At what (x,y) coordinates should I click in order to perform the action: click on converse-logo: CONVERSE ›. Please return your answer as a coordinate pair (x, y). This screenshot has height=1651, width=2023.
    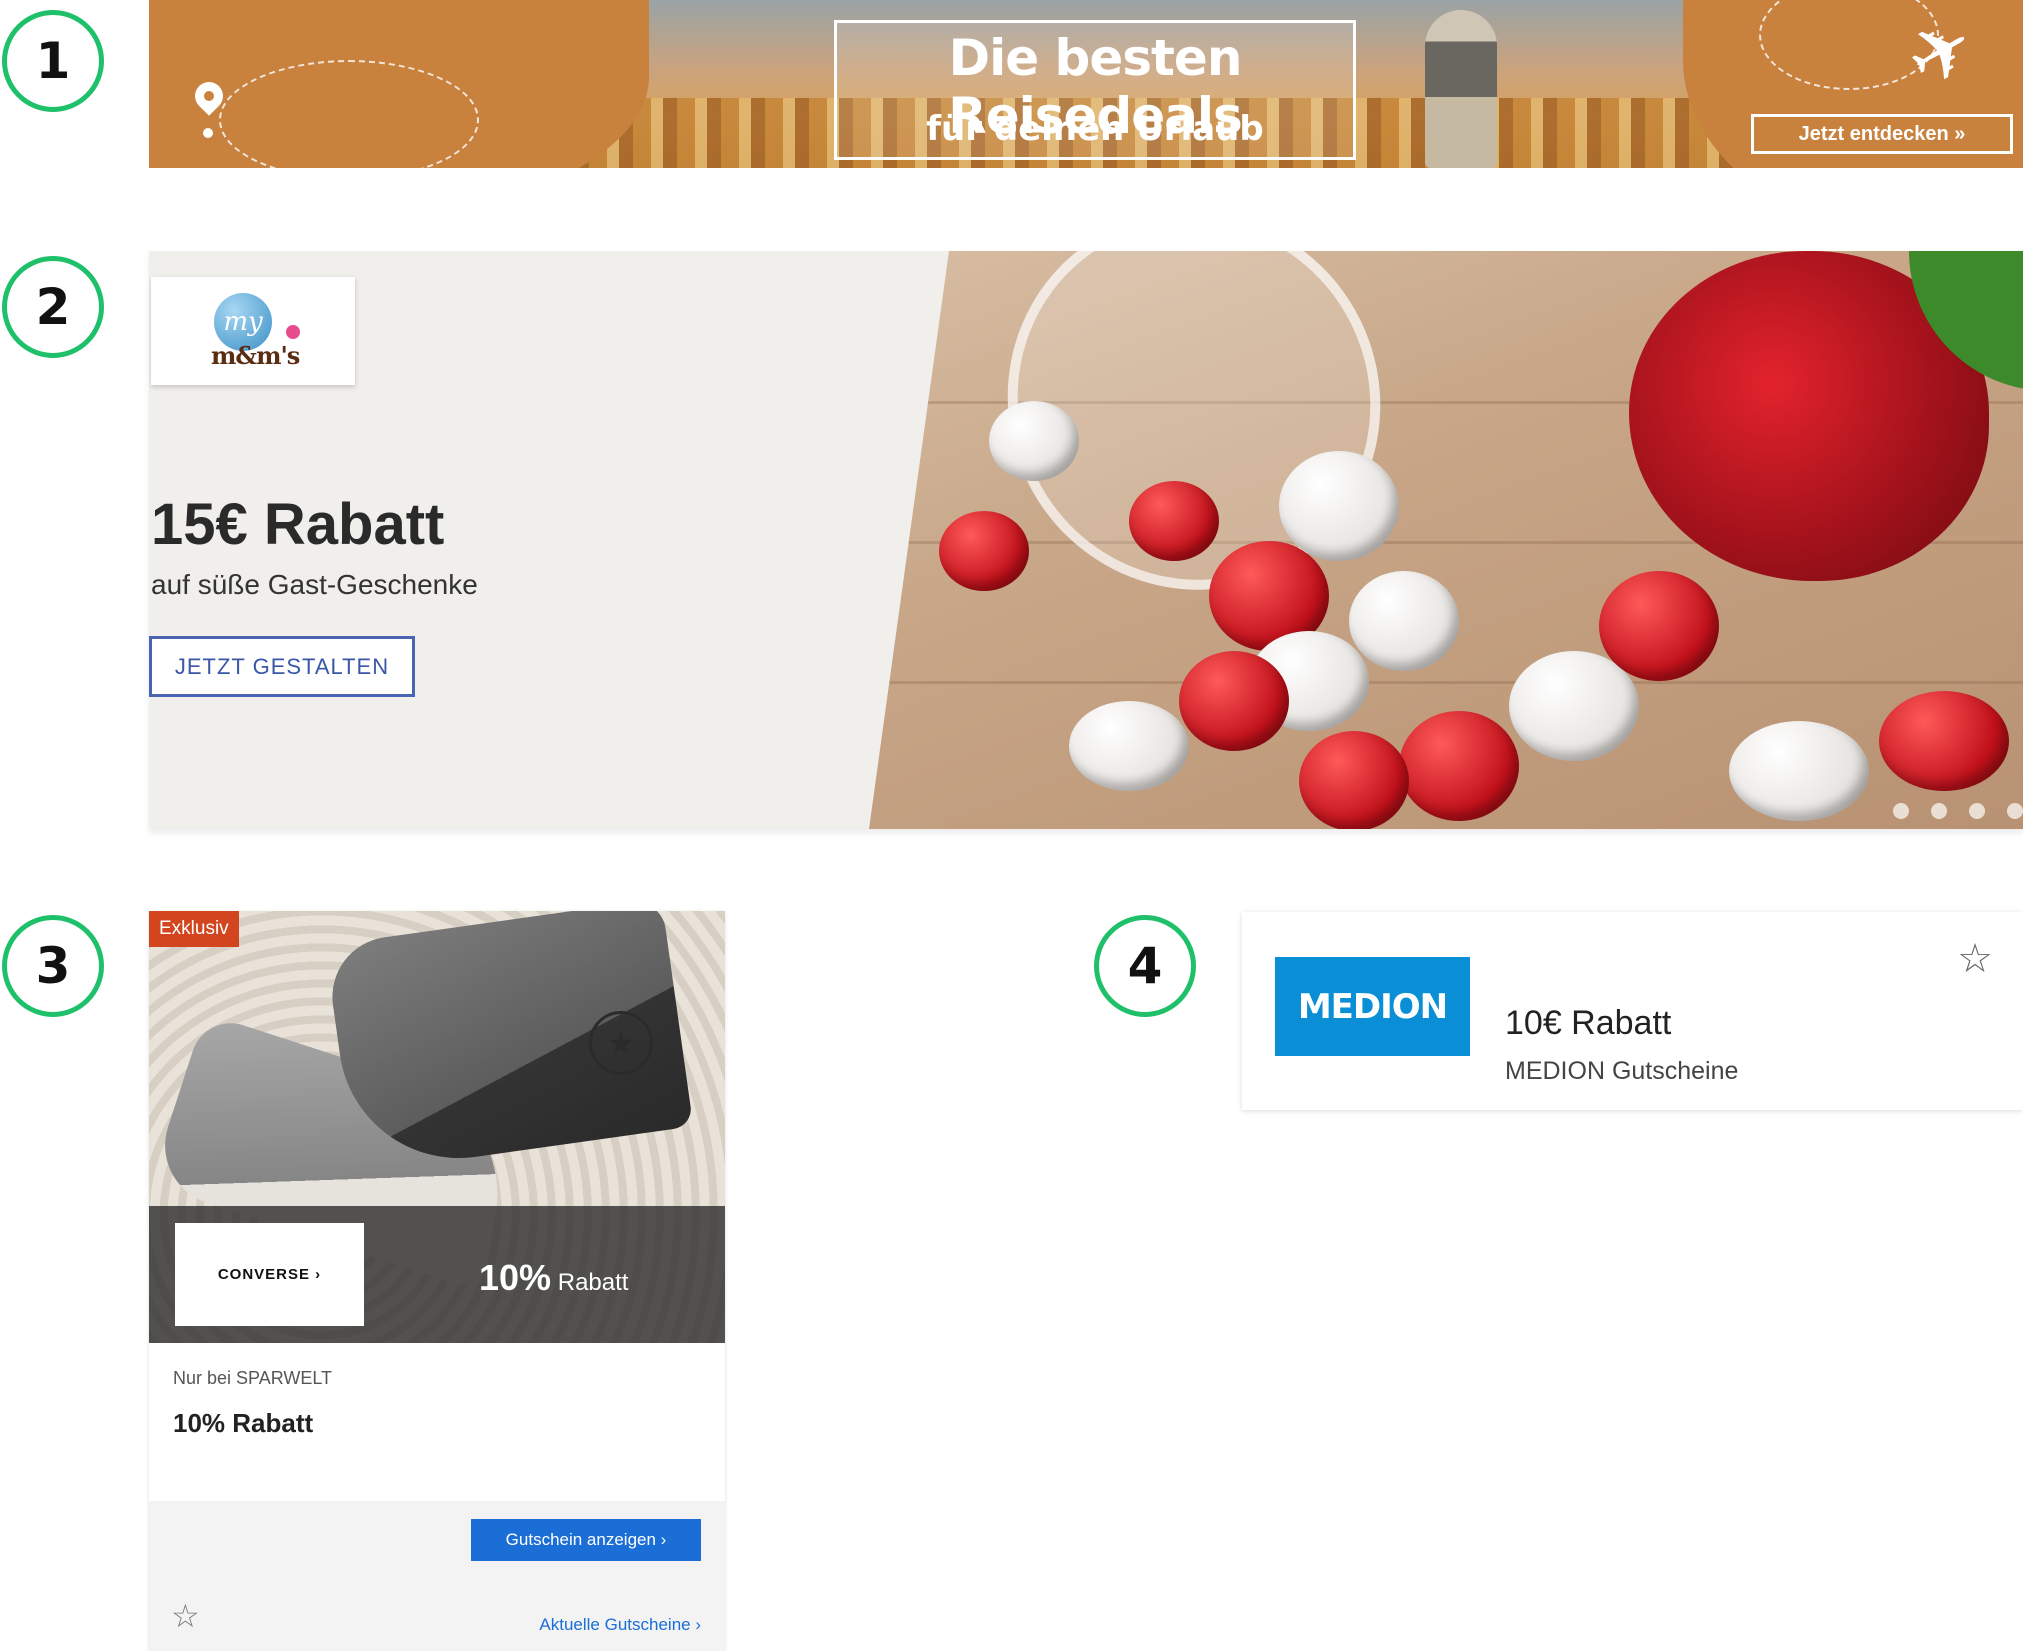
    Looking at the image, I should click on (269, 1274).